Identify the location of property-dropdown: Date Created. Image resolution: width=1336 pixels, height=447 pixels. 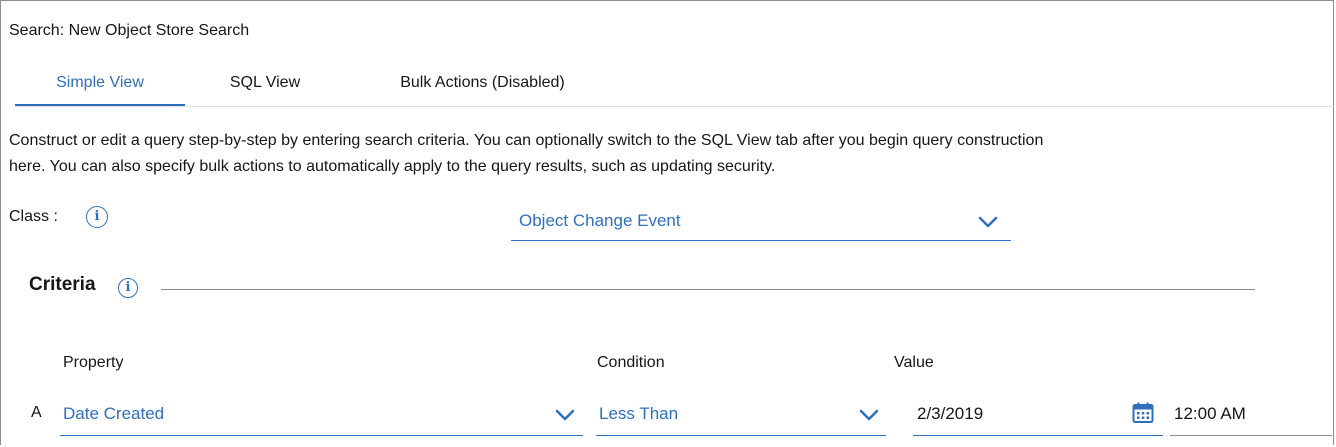
(321, 415).